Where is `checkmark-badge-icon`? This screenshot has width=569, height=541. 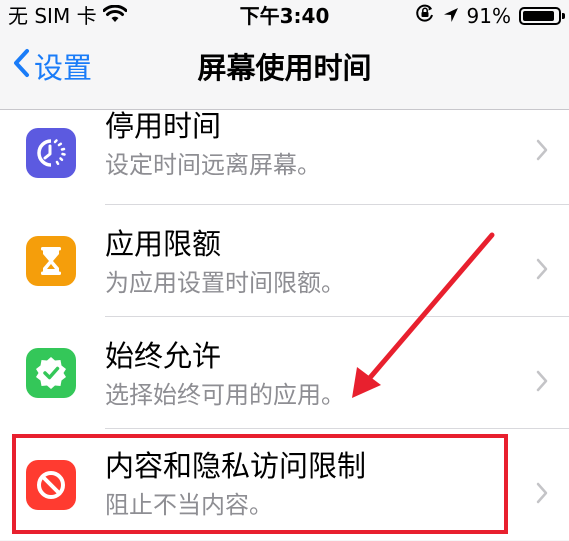 checkmark-badge-icon is located at coordinates (51, 373).